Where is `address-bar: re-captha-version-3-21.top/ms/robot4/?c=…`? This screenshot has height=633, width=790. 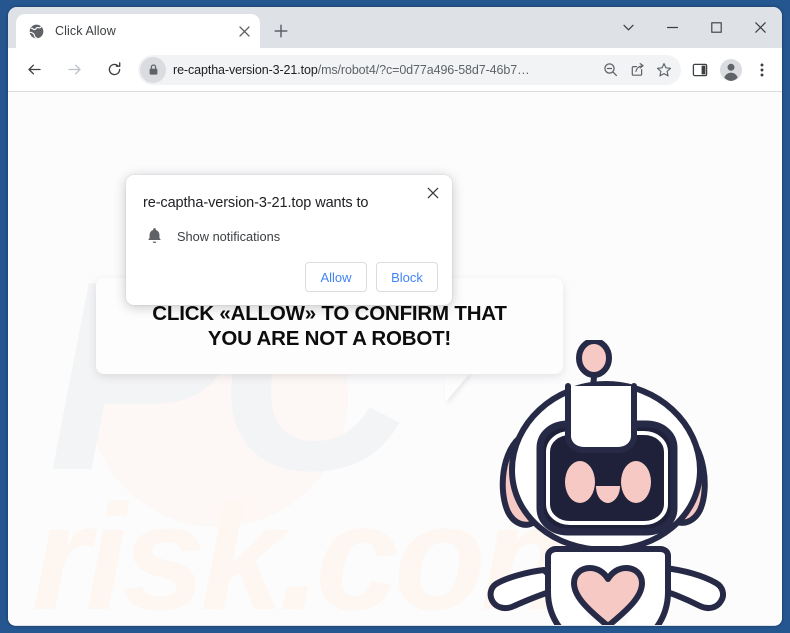
address-bar: re-captha-version-3-21.top/ms/robot4/?c=… is located at coordinates (409, 69).